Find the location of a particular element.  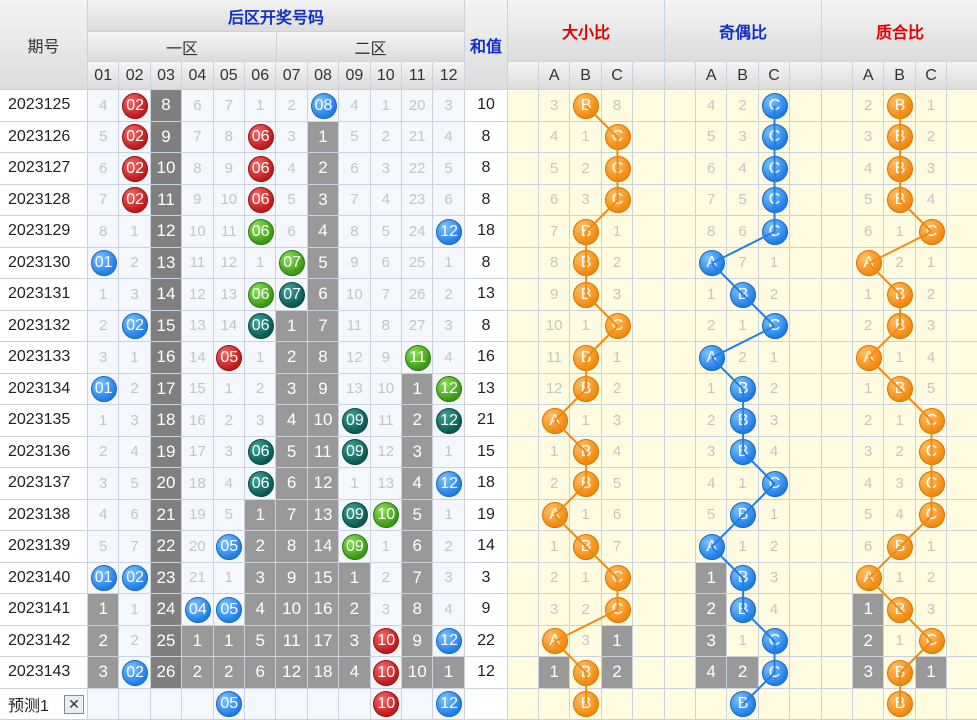

ratio-cell: 12 is located at coordinates (555, 389).